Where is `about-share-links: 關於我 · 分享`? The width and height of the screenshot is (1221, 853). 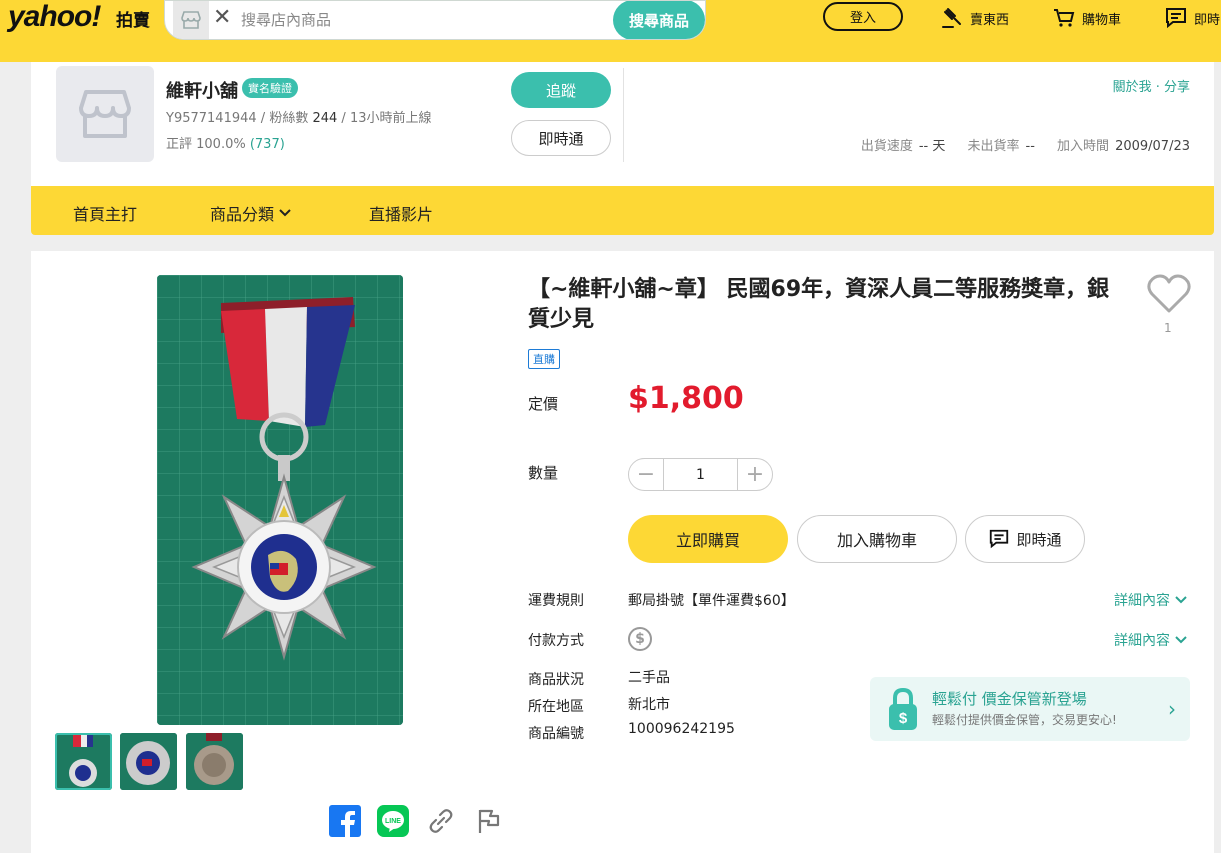 about-share-links: 關於我 · 分享 is located at coordinates (1151, 85).